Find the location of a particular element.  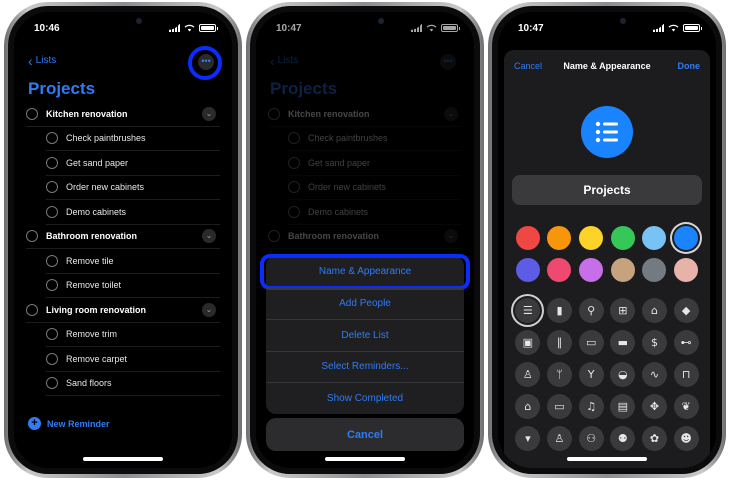

credit-card-icon: ▭ is located at coordinates (591, 342).